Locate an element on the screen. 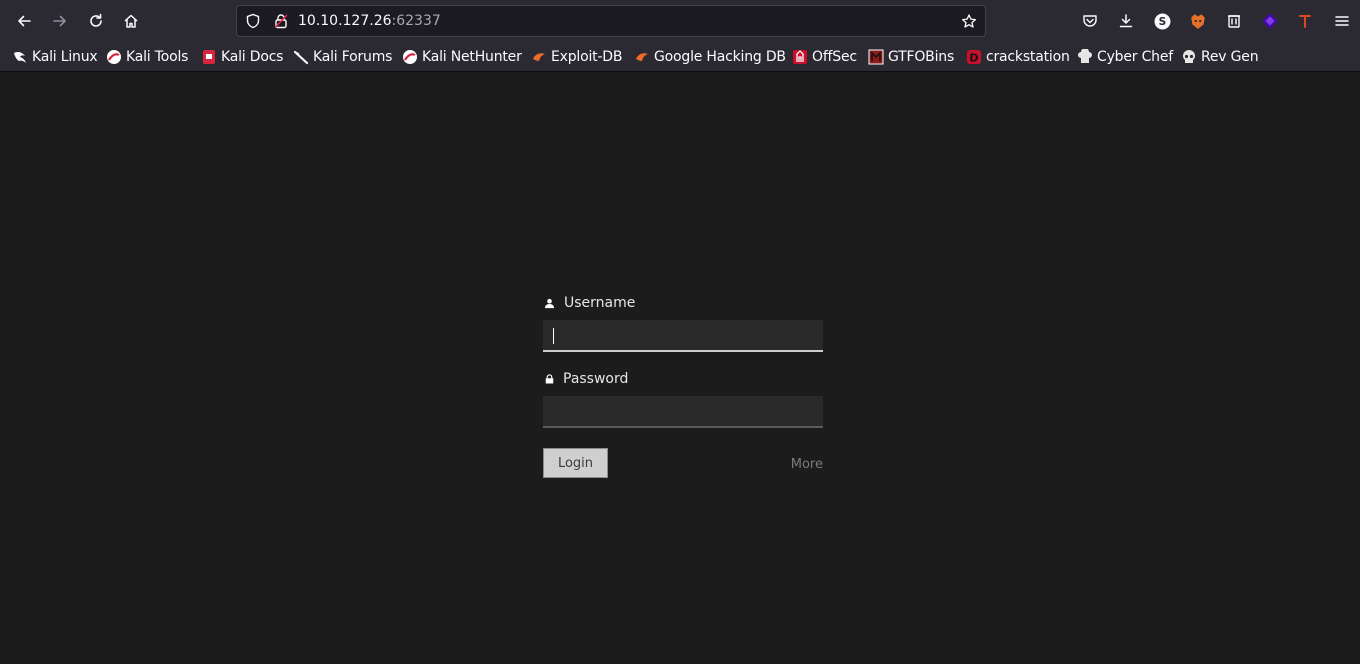 The width and height of the screenshot is (1360, 664). user-icon is located at coordinates (549, 303).